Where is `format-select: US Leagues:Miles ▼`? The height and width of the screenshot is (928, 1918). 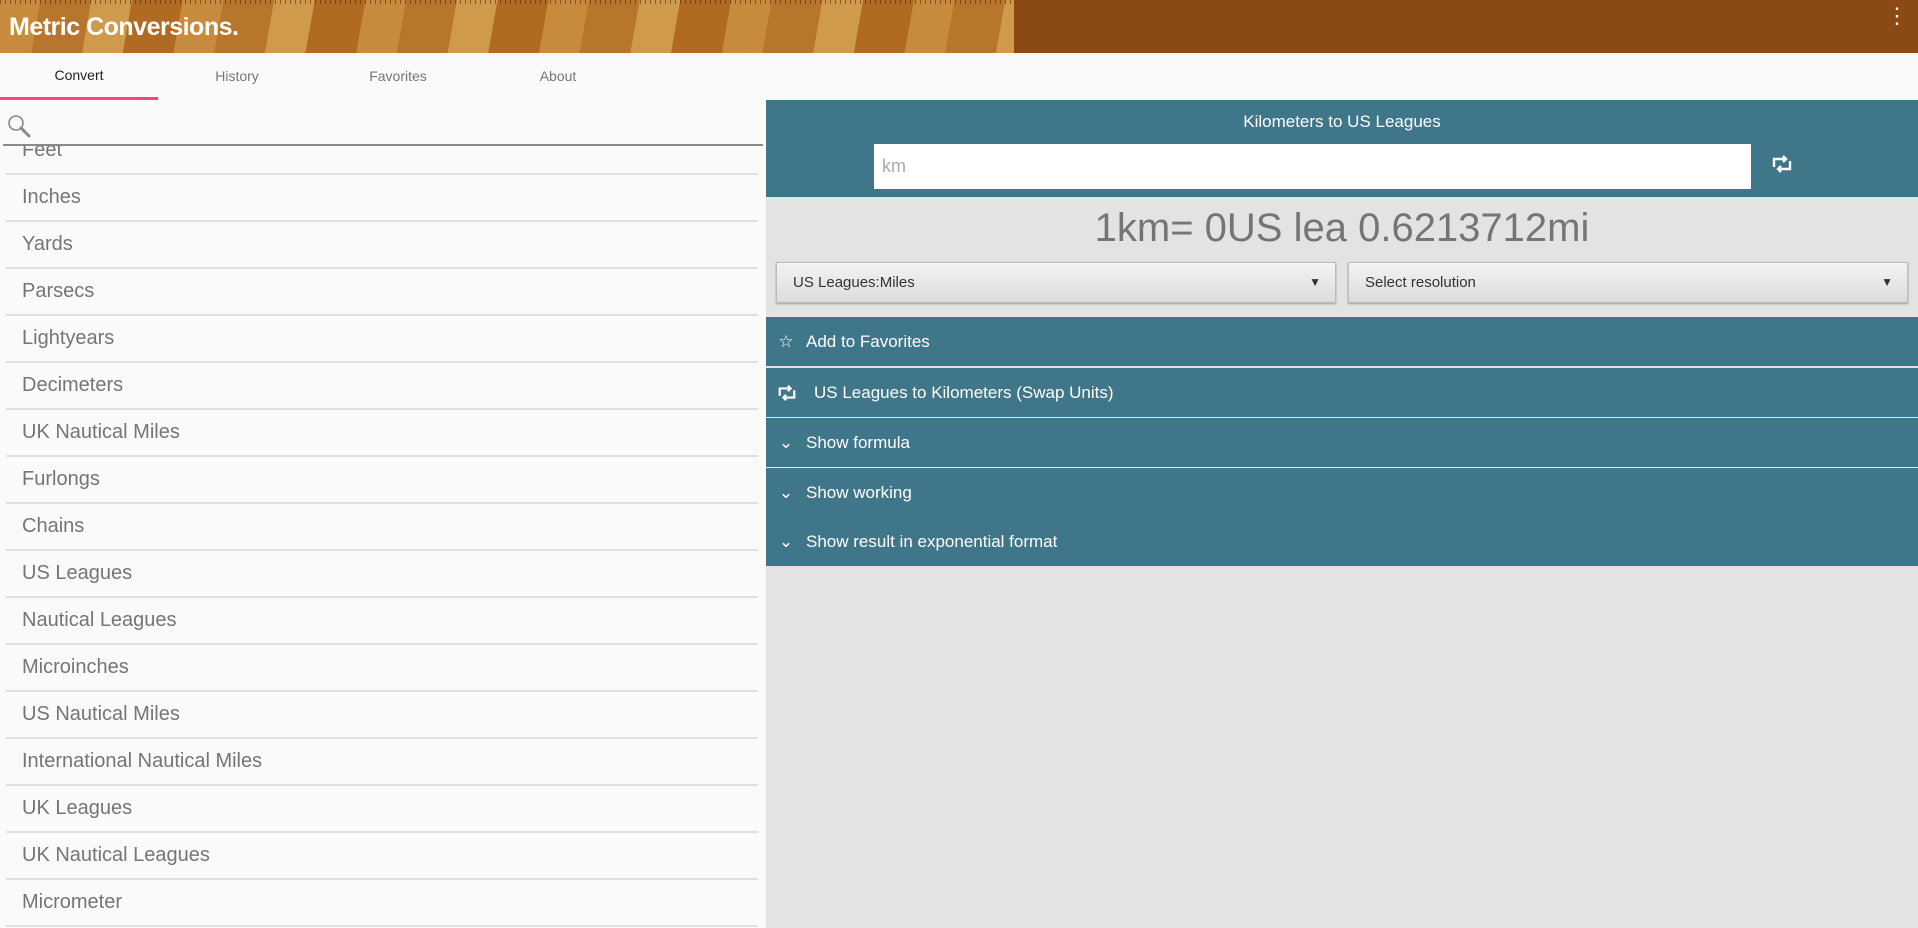
format-select: US Leagues:Miles ▼ is located at coordinates (1056, 282).